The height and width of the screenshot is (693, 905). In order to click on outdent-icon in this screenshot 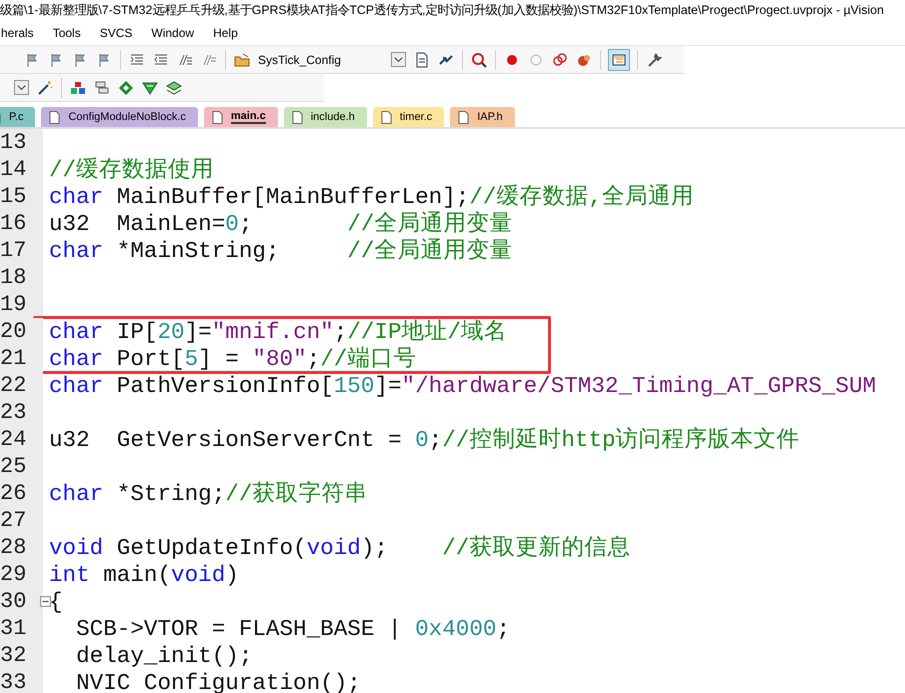, I will do `click(161, 60)`.